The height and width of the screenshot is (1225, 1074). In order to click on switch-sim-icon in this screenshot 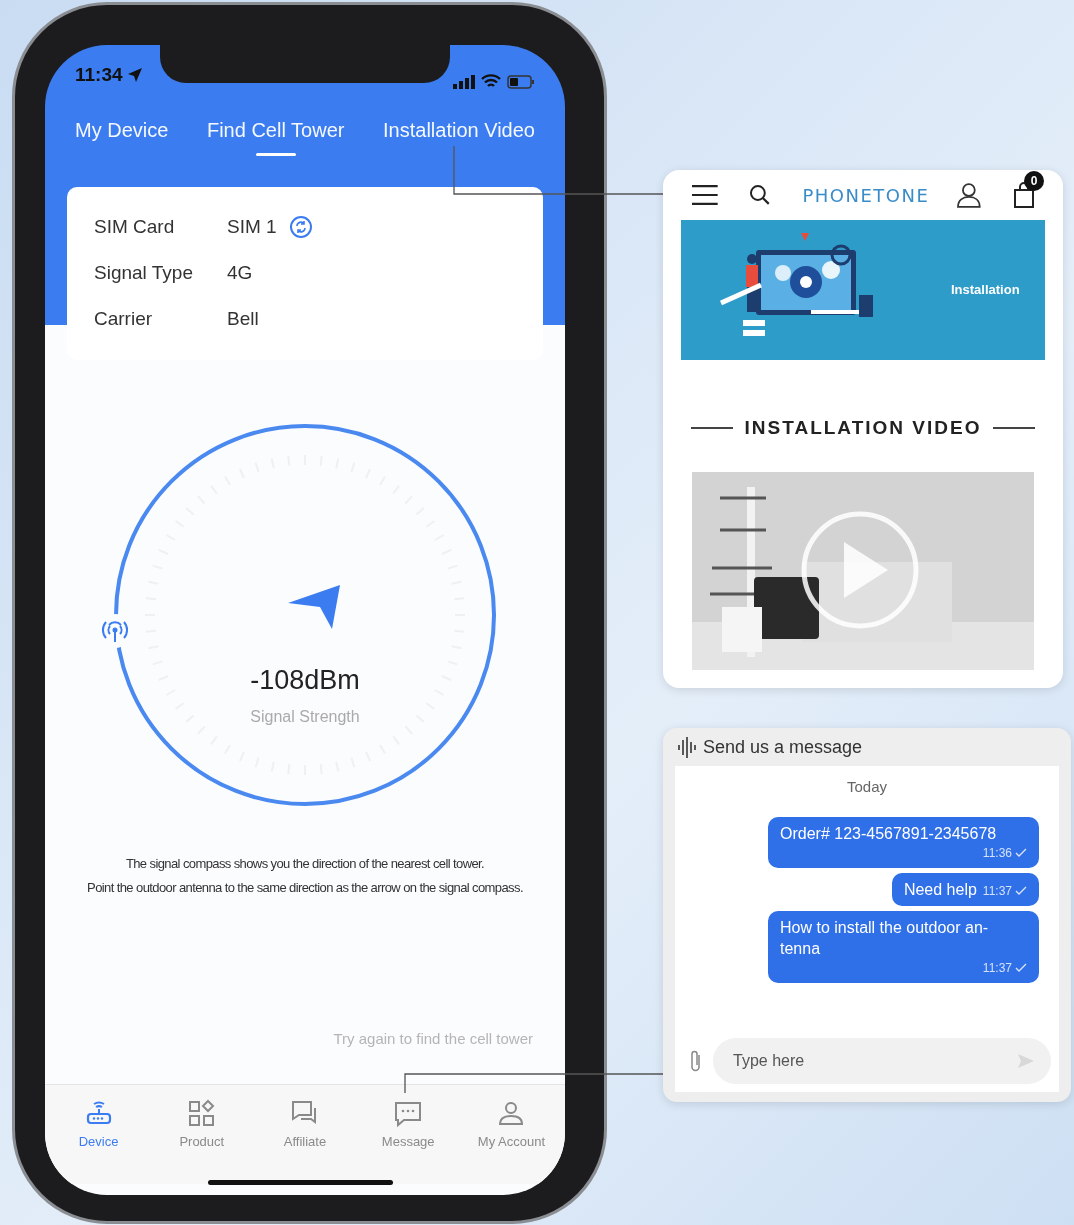, I will do `click(300, 227)`.